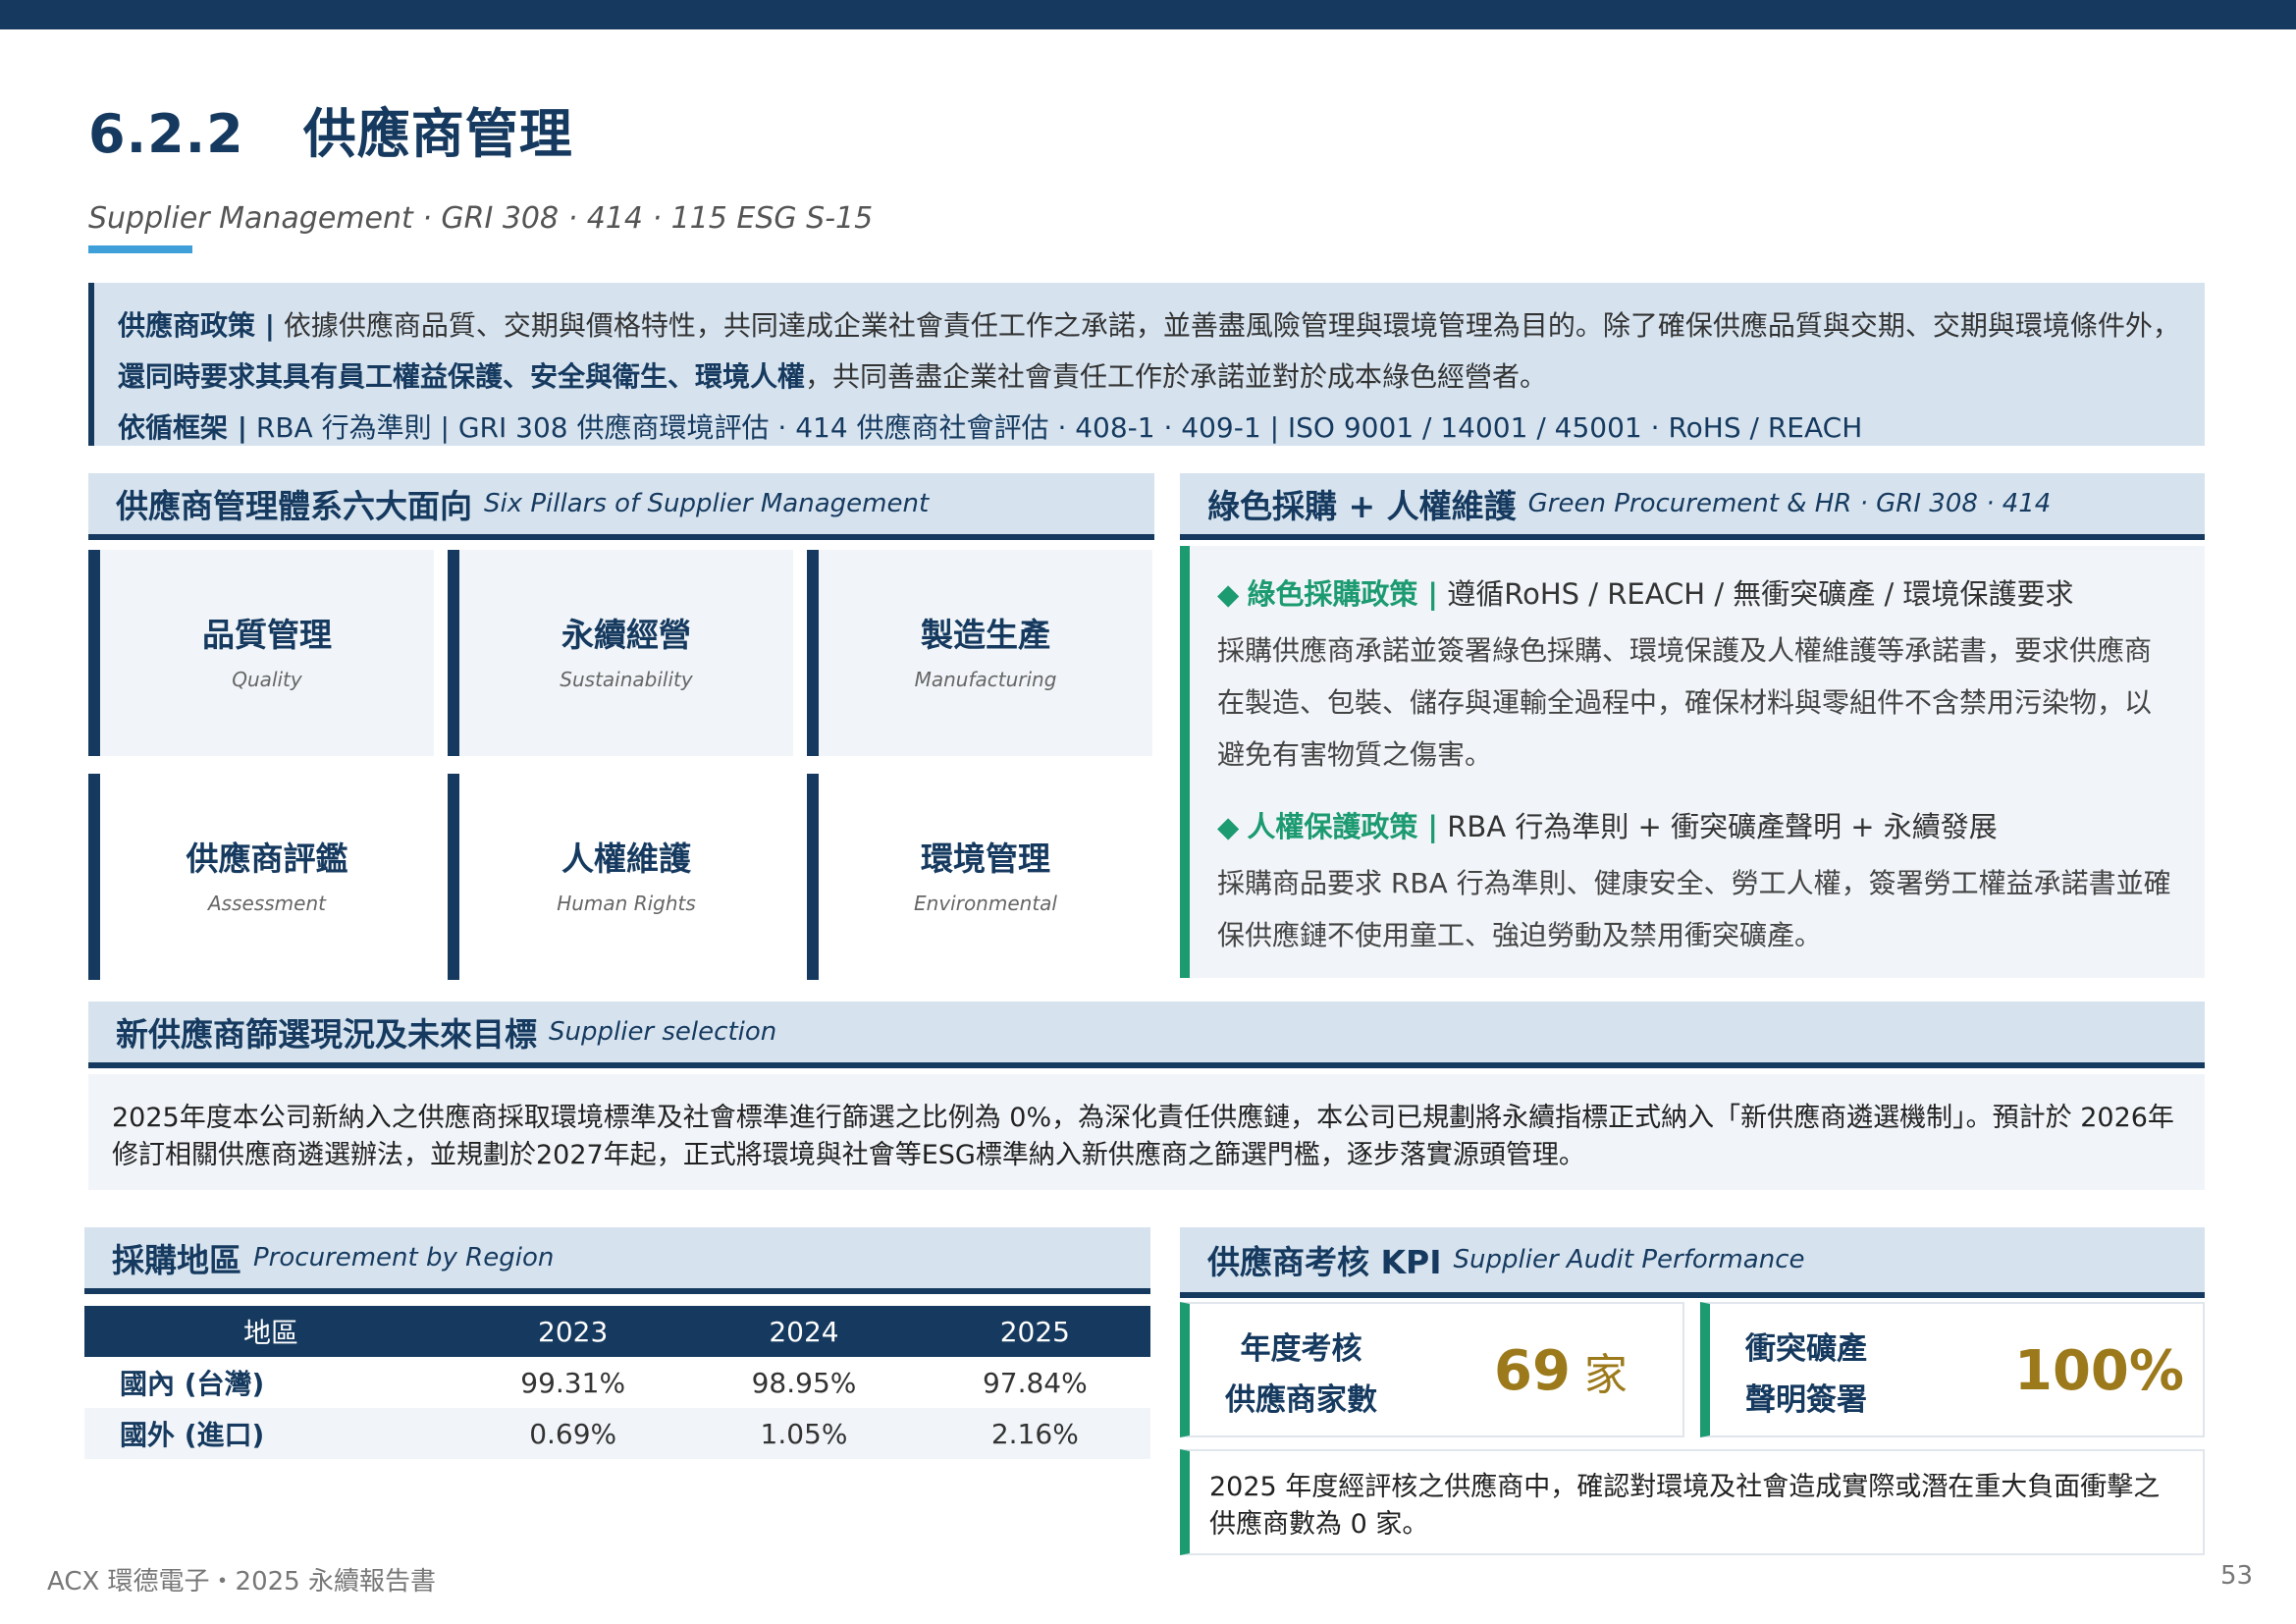 The height and width of the screenshot is (1624, 2296). What do you see at coordinates (270, 1433) in the screenshot?
I see `row-label: 國外 (進口)` at bounding box center [270, 1433].